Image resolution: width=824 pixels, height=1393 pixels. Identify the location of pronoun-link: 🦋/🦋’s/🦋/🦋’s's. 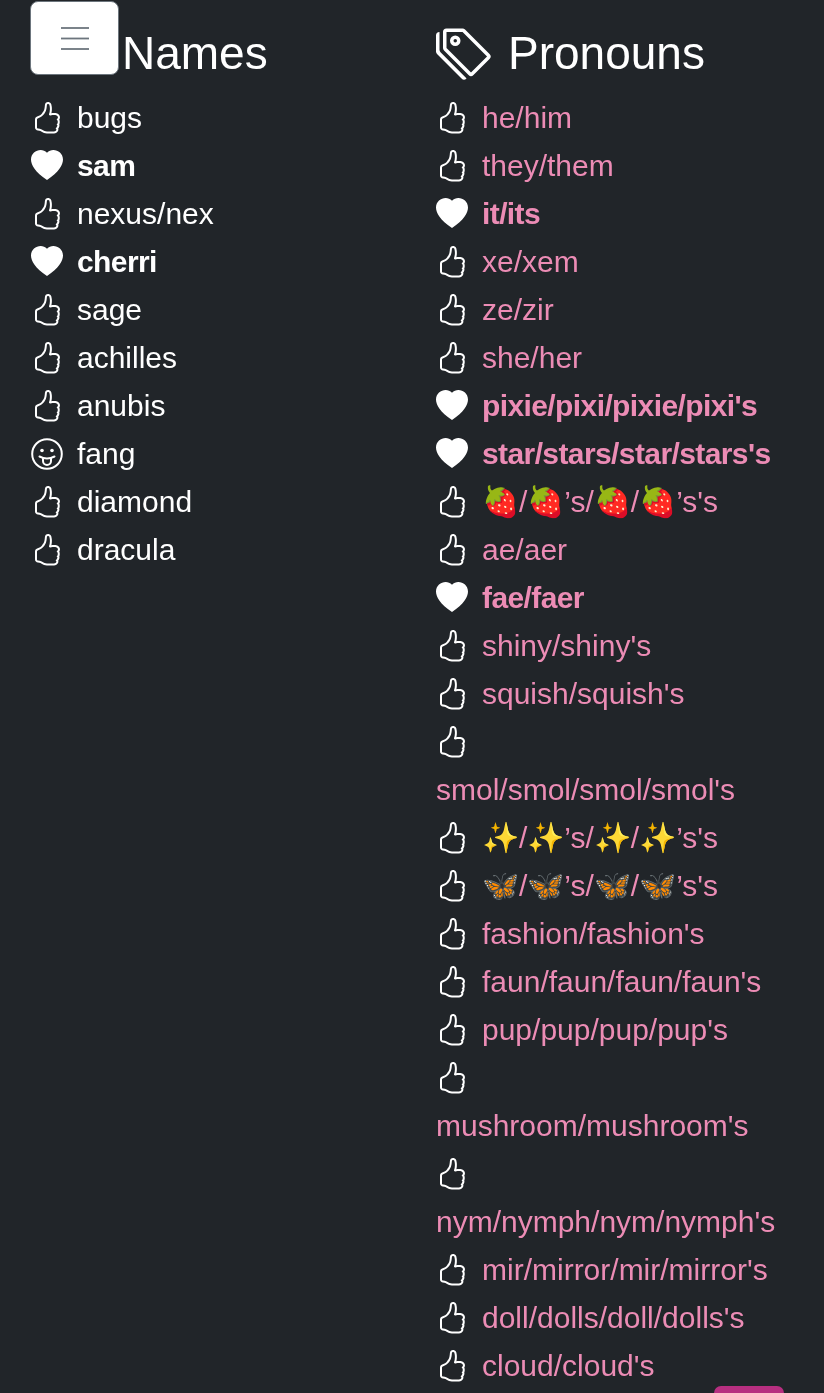
(600, 886).